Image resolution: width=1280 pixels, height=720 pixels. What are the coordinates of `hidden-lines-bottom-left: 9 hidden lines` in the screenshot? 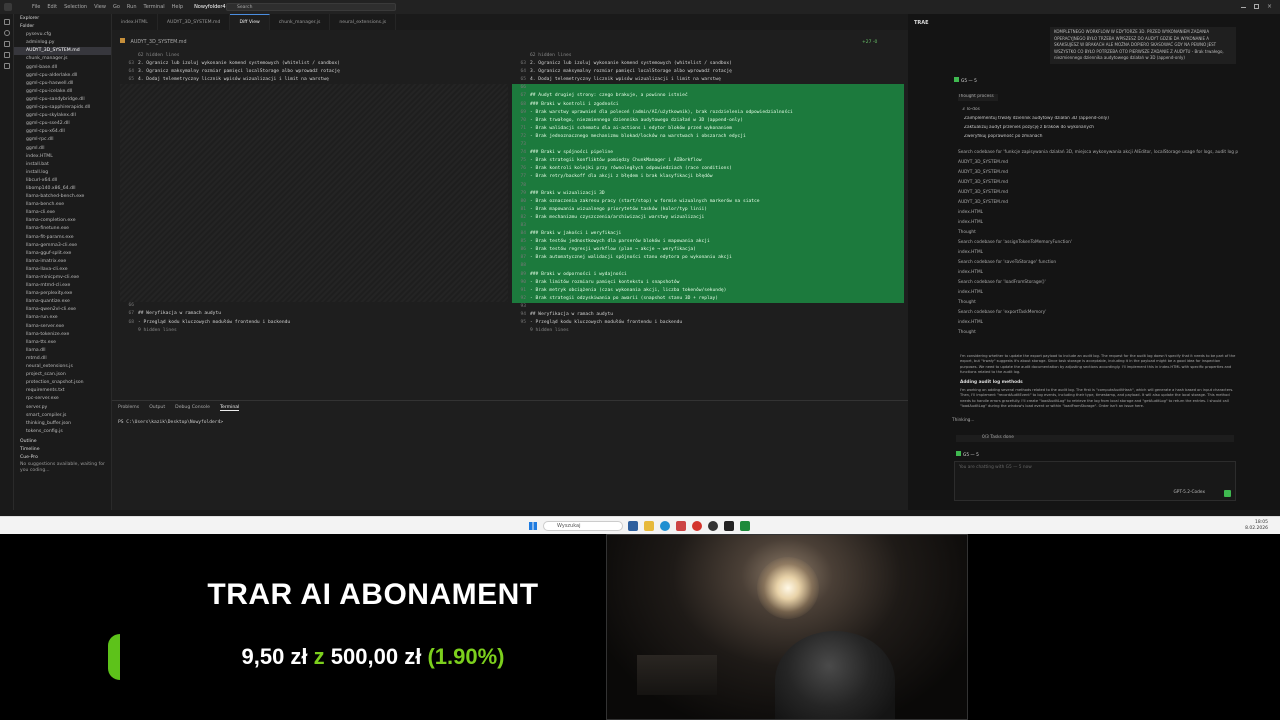 It's located at (314, 331).